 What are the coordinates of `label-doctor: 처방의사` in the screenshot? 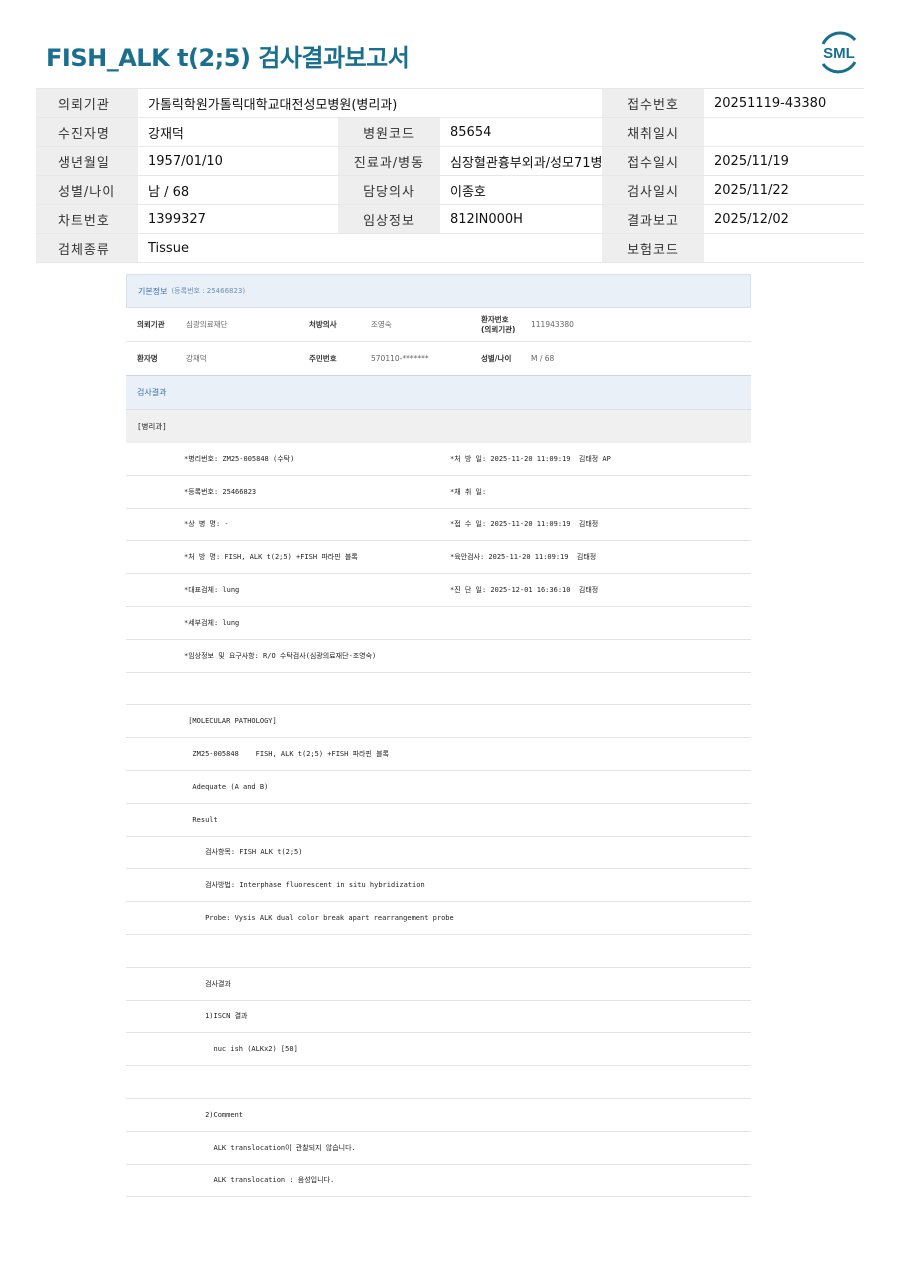 It's located at (323, 324).